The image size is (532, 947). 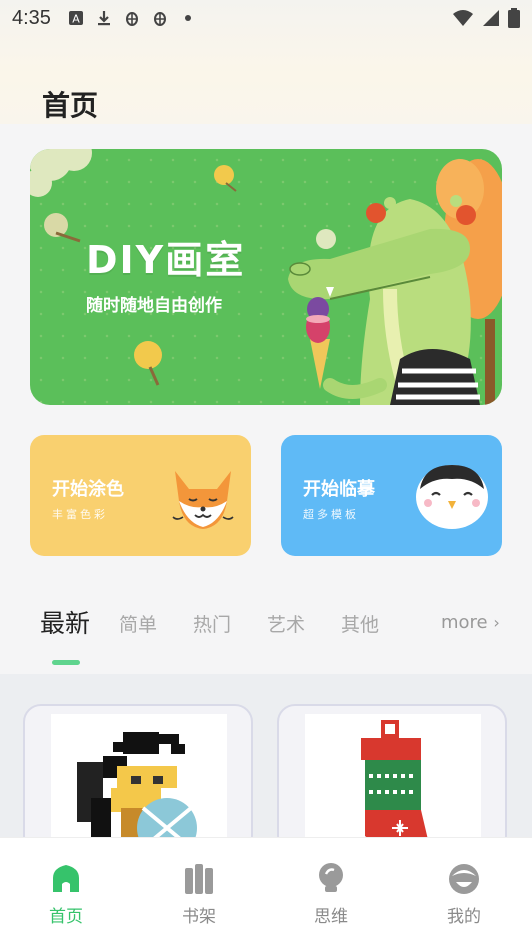 What do you see at coordinates (203, 500) in the screenshot?
I see `fox-icon` at bounding box center [203, 500].